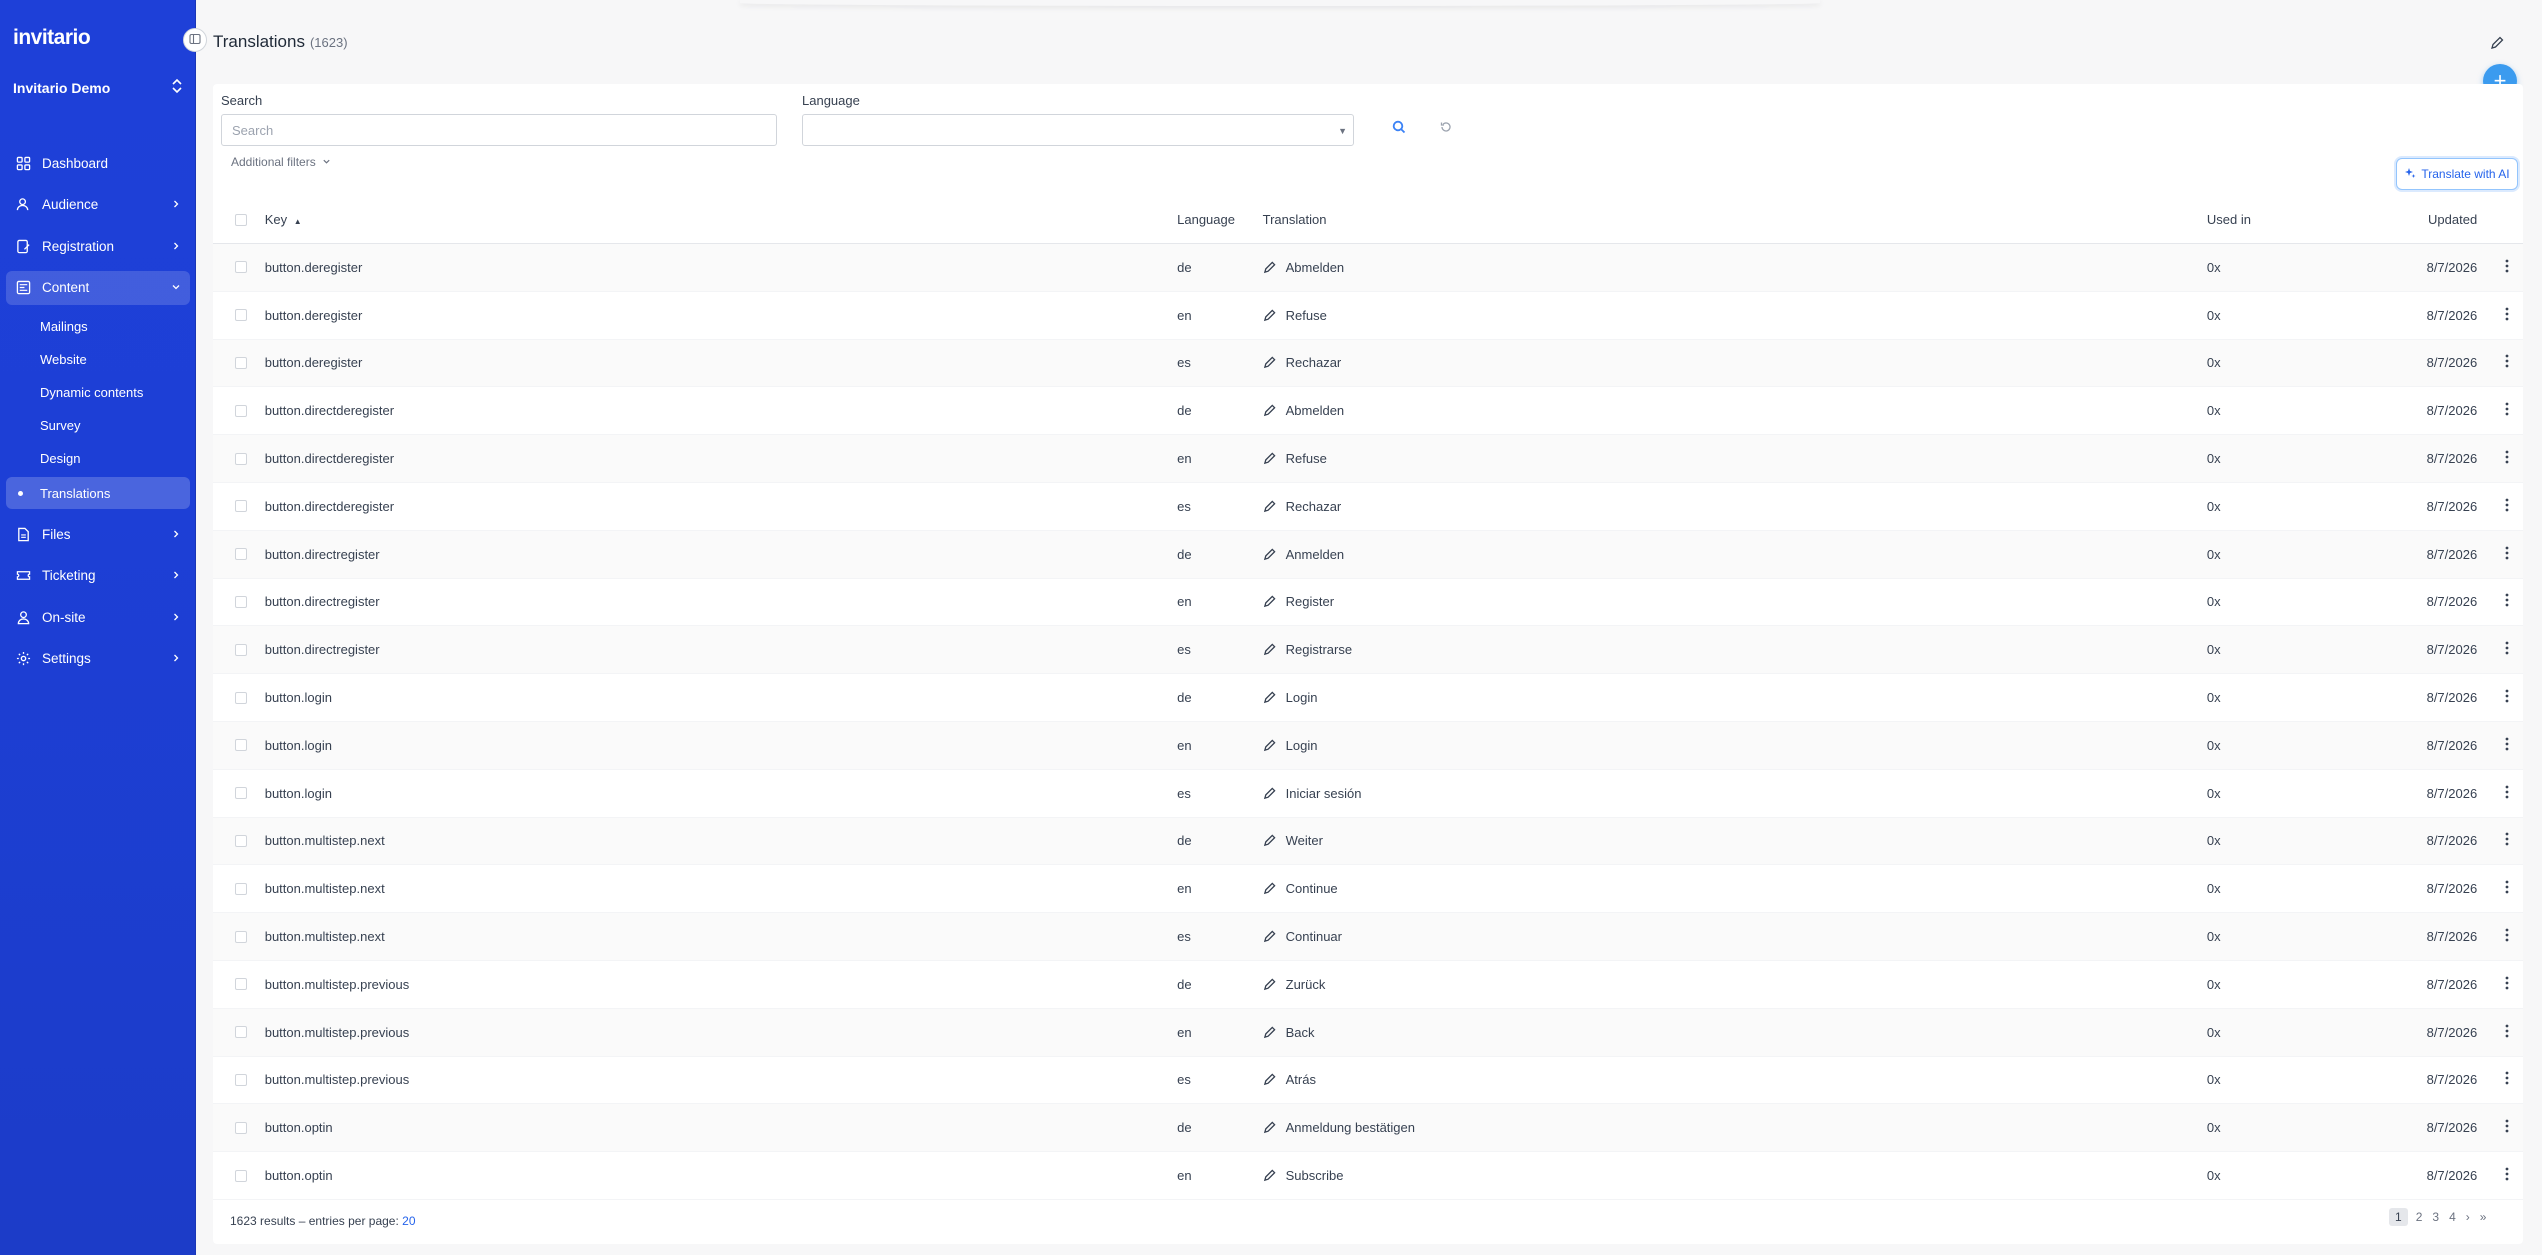 The image size is (2542, 1255). Describe the element at coordinates (1735, 1032) in the screenshot. I see `cell-translation: Back` at that location.